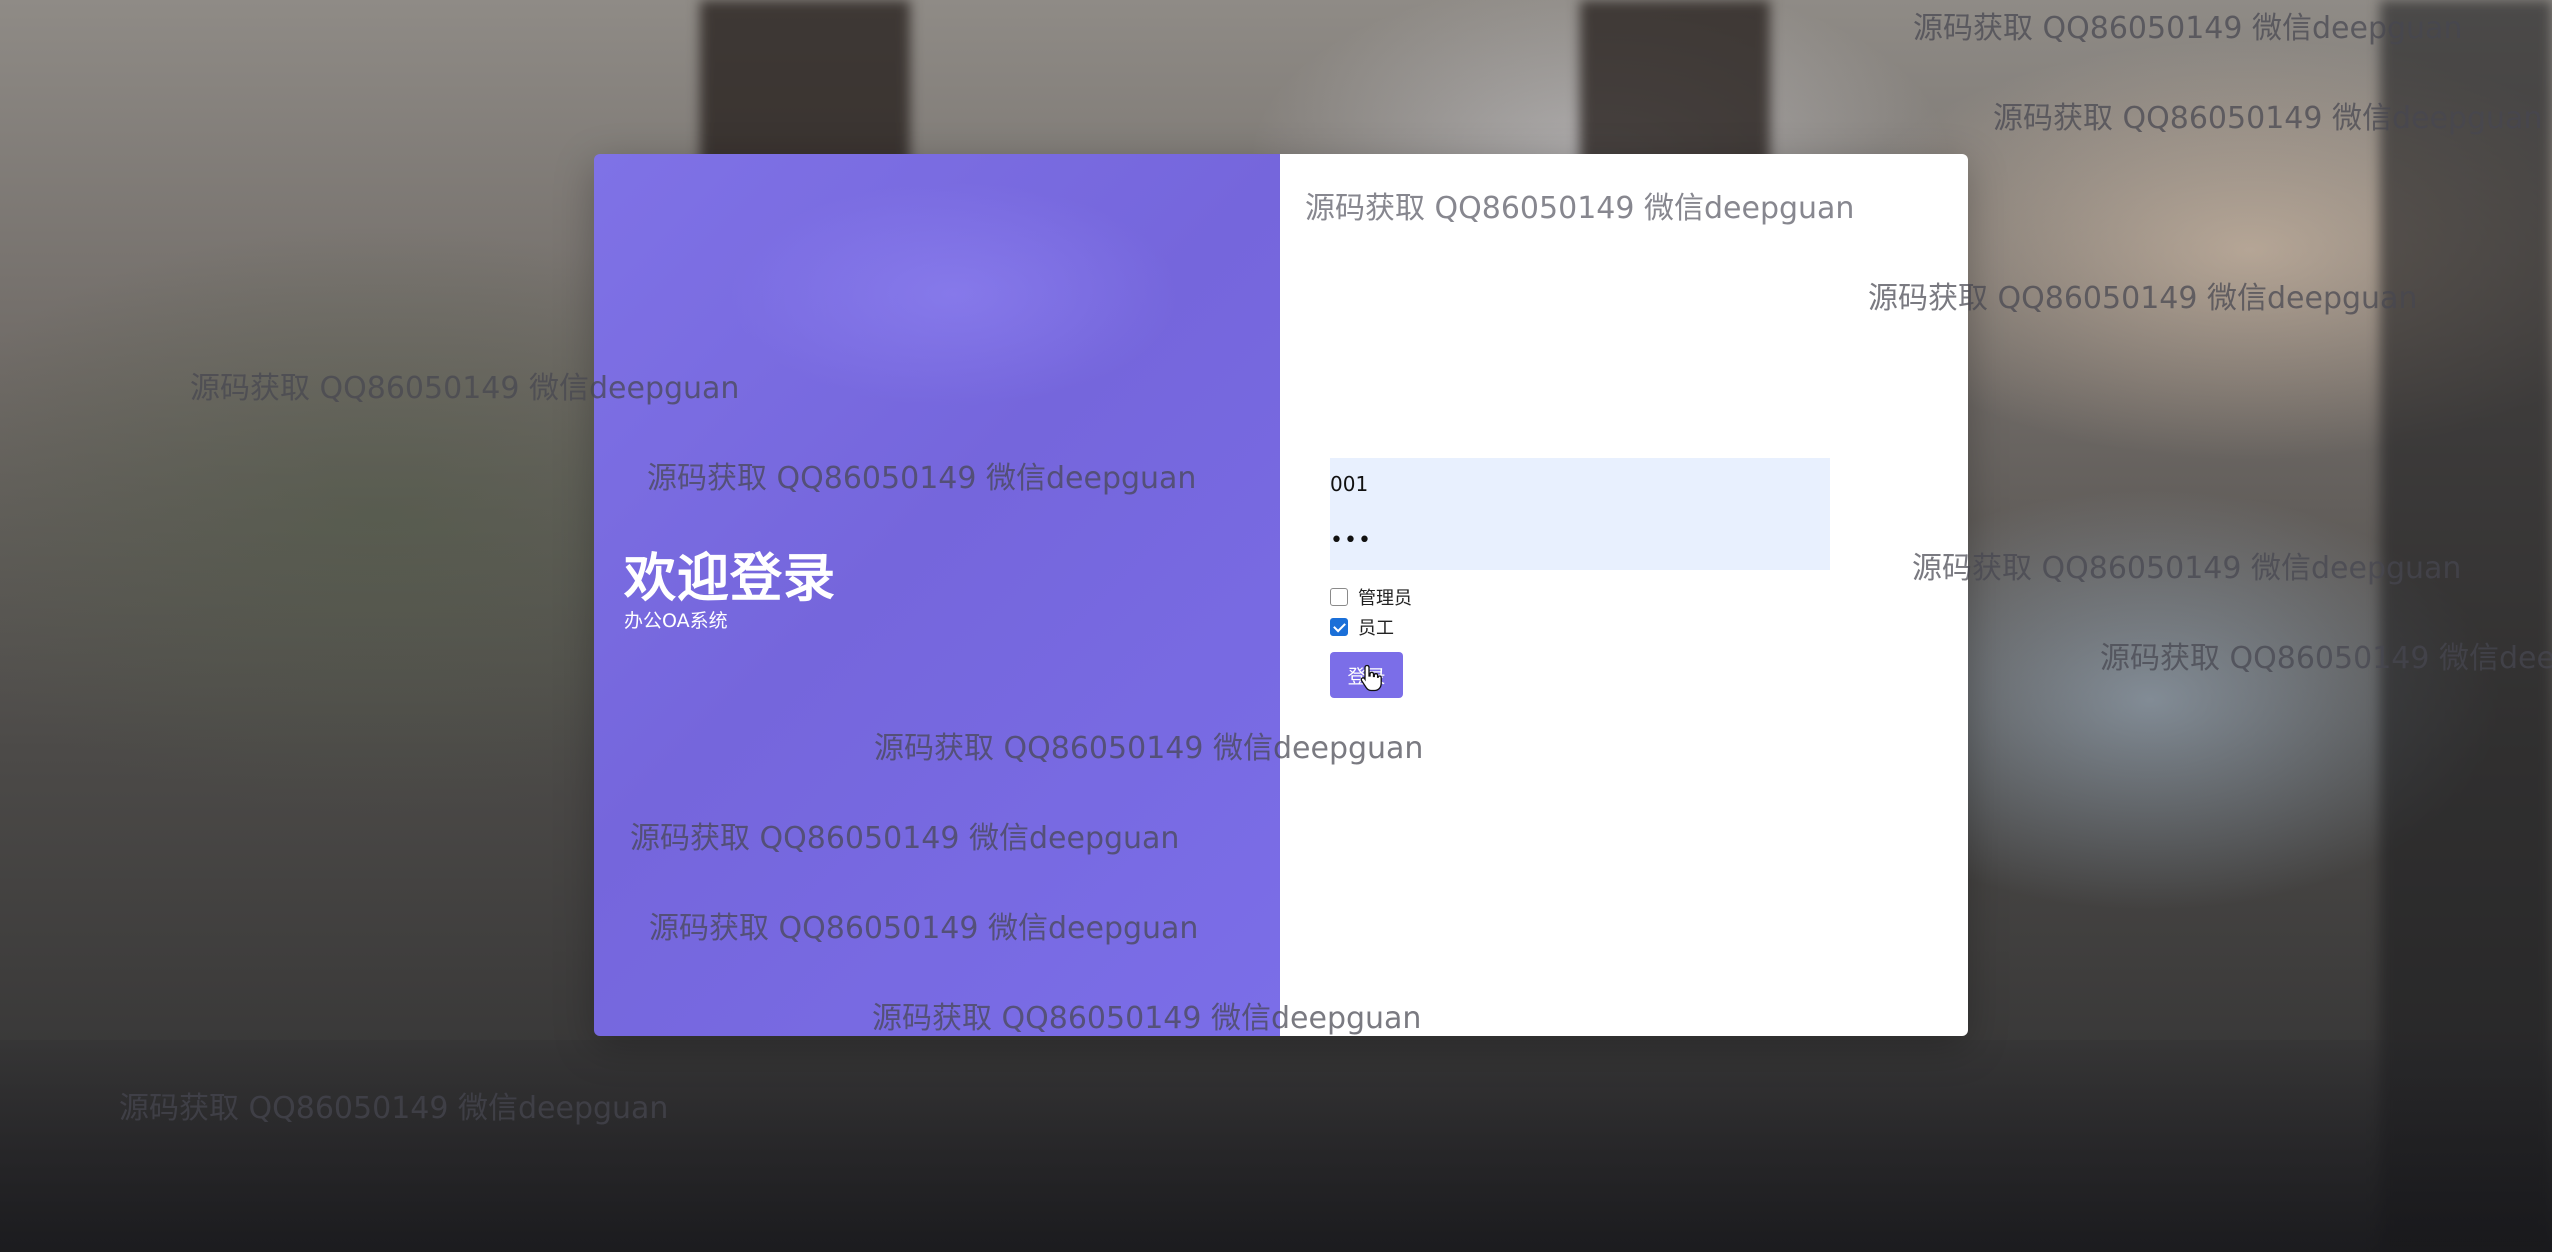 The width and height of the screenshot is (2552, 1252). What do you see at coordinates (1580, 514) in the screenshot?
I see `credentials-box` at bounding box center [1580, 514].